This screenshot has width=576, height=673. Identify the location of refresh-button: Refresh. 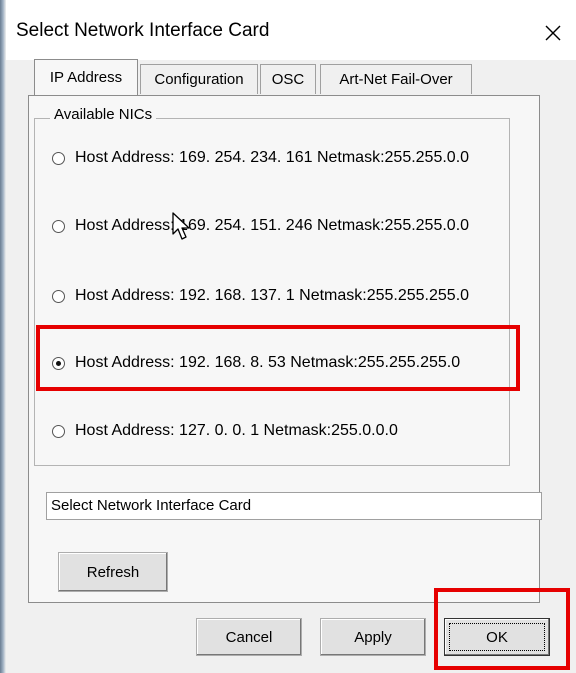
(113, 572).